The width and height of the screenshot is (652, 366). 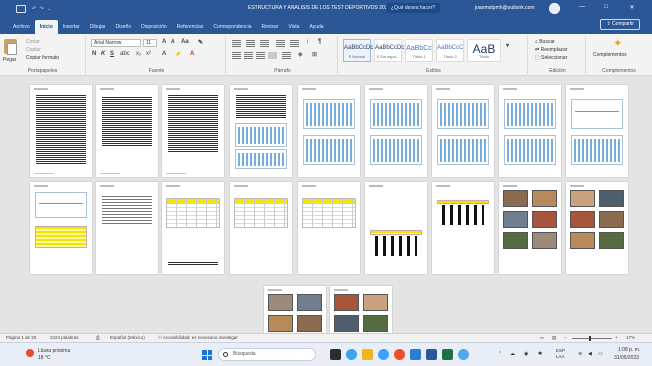 What do you see at coordinates (551, 58) in the screenshot?
I see `select-button: ⬚ Seleccionar` at bounding box center [551, 58].